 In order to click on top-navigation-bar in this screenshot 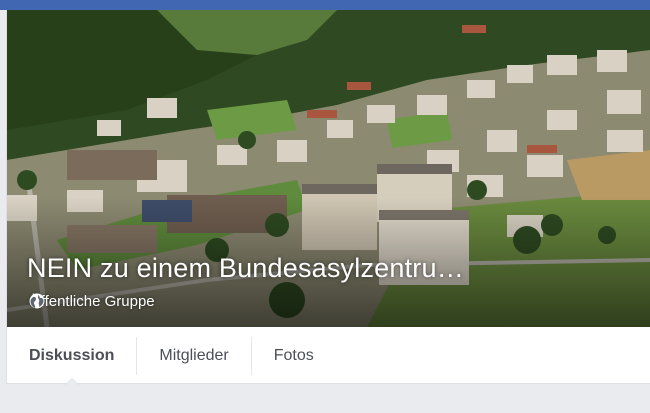, I will do `click(325, 5)`.